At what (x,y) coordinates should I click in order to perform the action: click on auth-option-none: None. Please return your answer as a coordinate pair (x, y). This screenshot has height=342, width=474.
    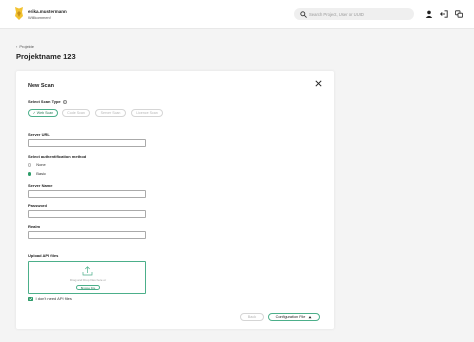
    Looking at the image, I should click on (37, 164).